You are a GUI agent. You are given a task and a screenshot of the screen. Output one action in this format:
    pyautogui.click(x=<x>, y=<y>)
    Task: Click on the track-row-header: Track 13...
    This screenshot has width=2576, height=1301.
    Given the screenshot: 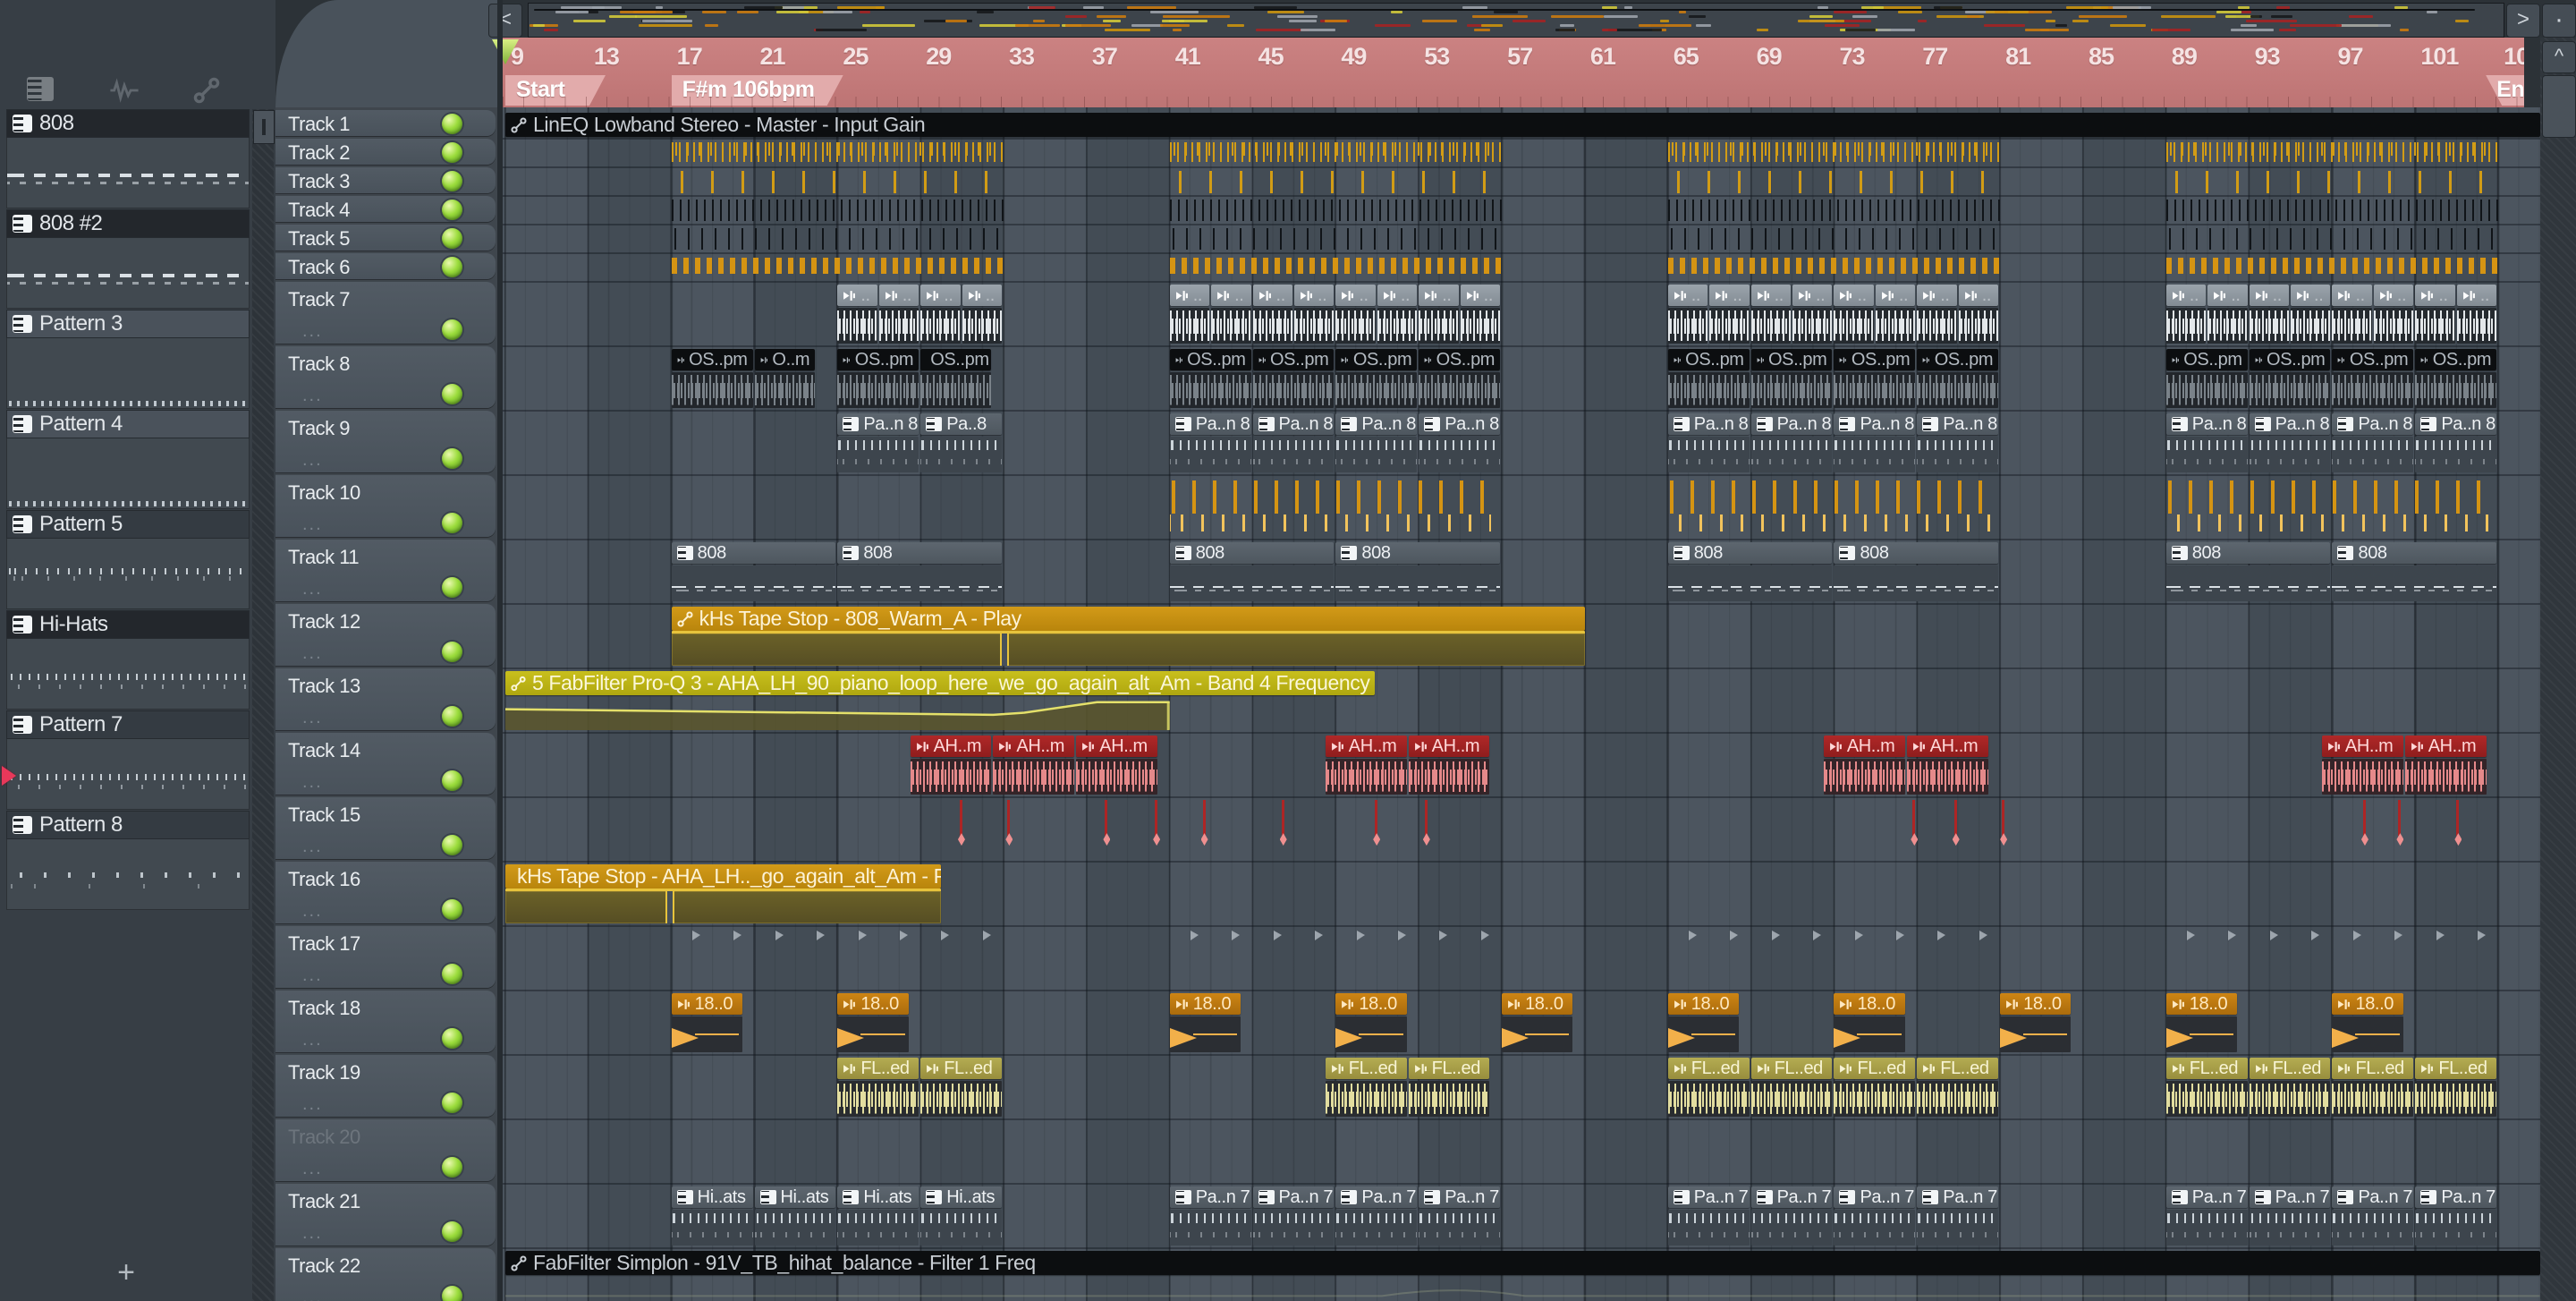 What is the action you would take?
    pyautogui.click(x=385, y=699)
    